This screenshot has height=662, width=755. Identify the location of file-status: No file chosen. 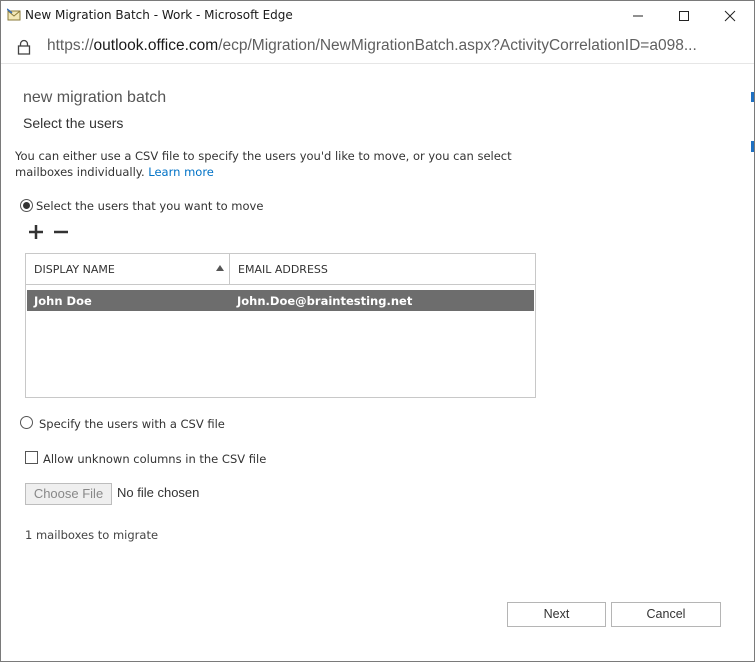
(158, 492).